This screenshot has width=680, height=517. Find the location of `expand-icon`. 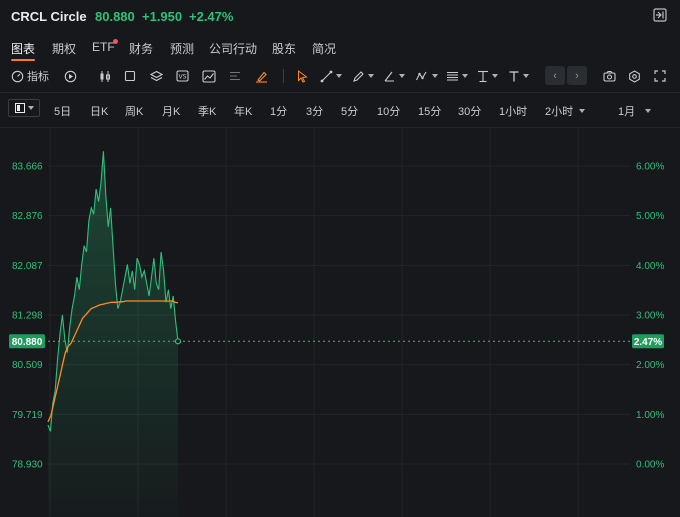

expand-icon is located at coordinates (660, 76).